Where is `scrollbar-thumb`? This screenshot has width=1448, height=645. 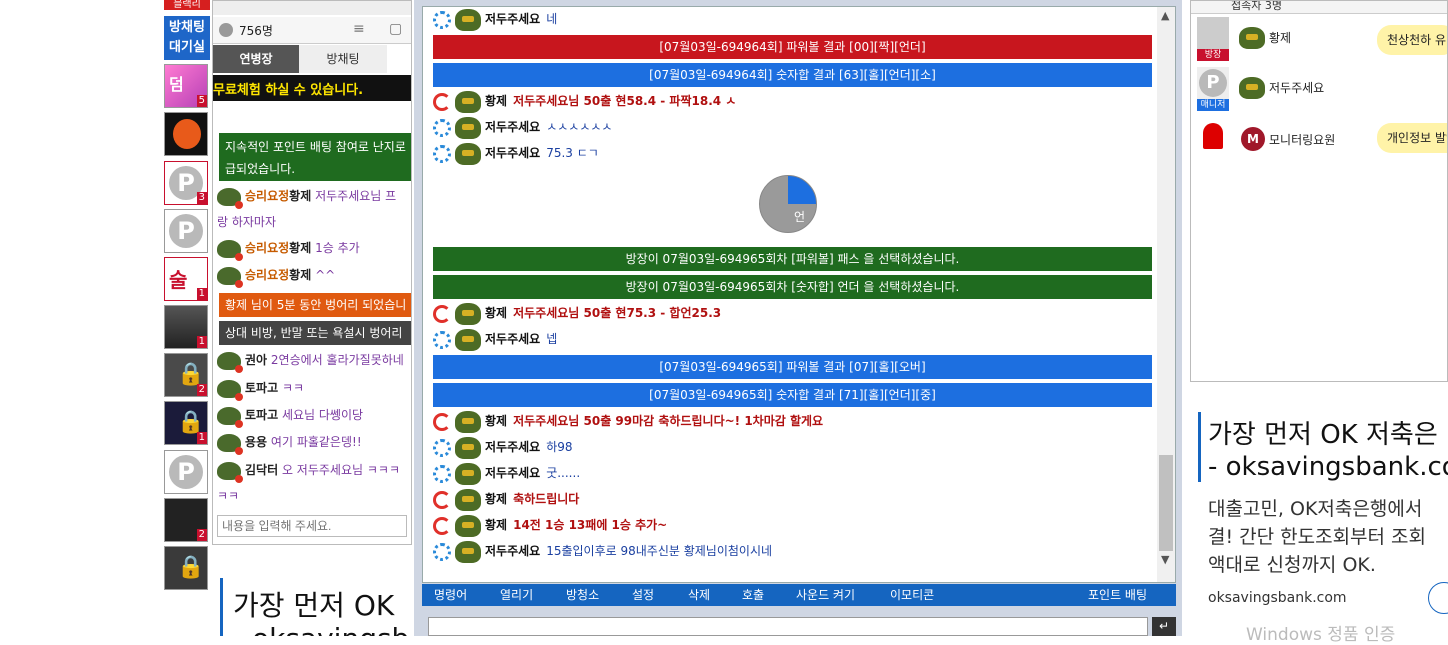
scrollbar-thumb is located at coordinates (1166, 503).